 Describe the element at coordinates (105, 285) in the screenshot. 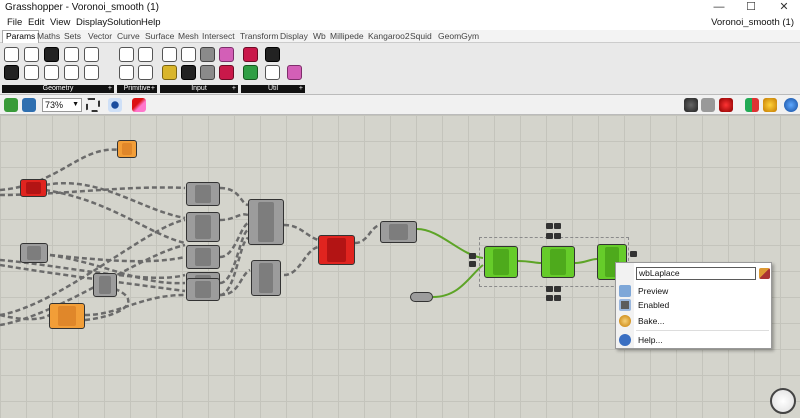

I see `grey-component-mid` at that location.